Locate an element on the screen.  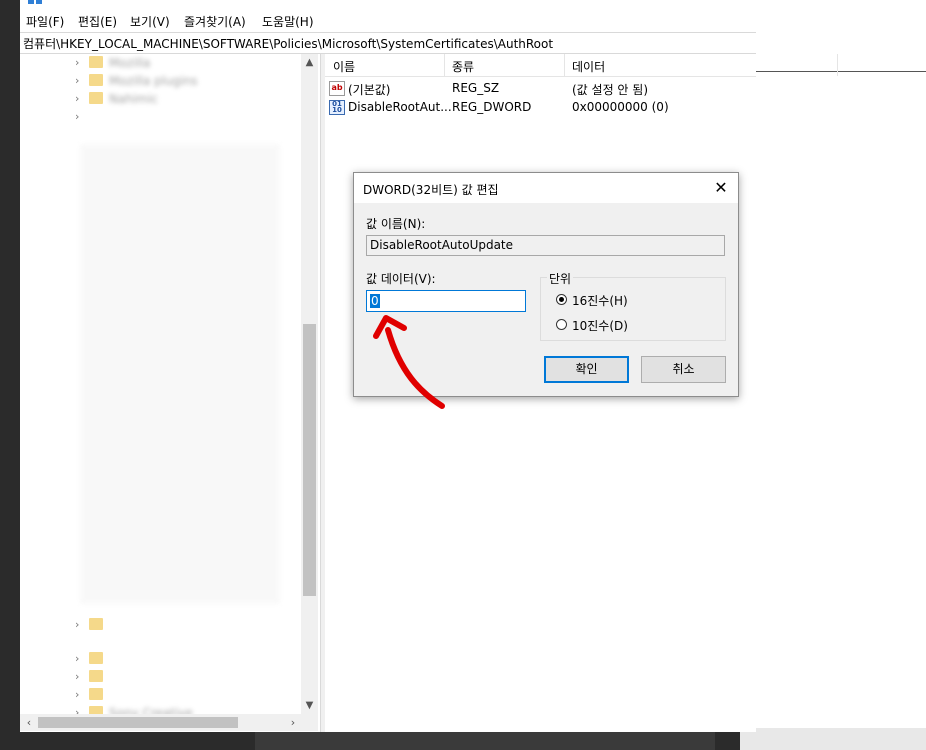
radio-unselected-icon is located at coordinates (561, 324).